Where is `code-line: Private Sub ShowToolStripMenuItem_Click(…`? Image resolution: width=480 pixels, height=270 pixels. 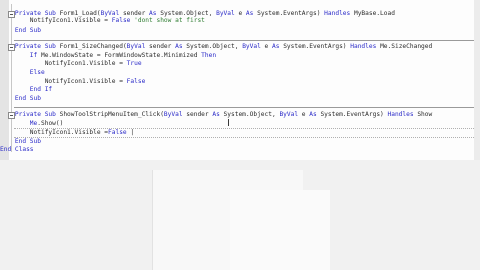 code-line: Private Sub ShowToolStripMenuItem_Click(… is located at coordinates (216, 115).